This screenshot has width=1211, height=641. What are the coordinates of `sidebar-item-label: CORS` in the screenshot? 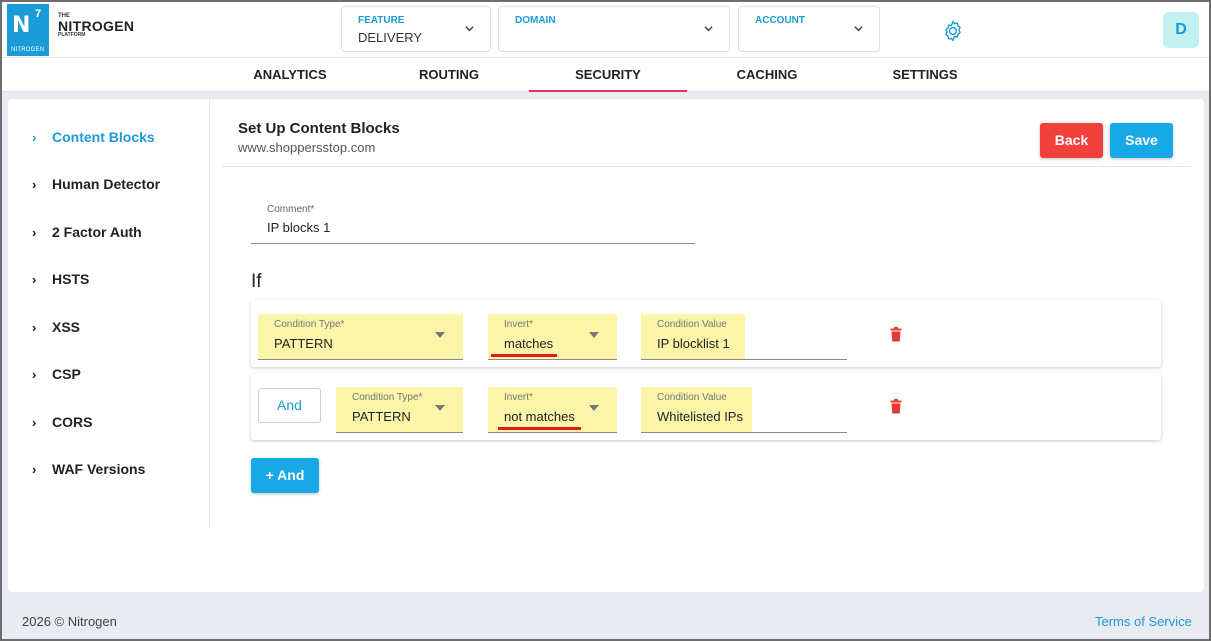 It's located at (72, 422).